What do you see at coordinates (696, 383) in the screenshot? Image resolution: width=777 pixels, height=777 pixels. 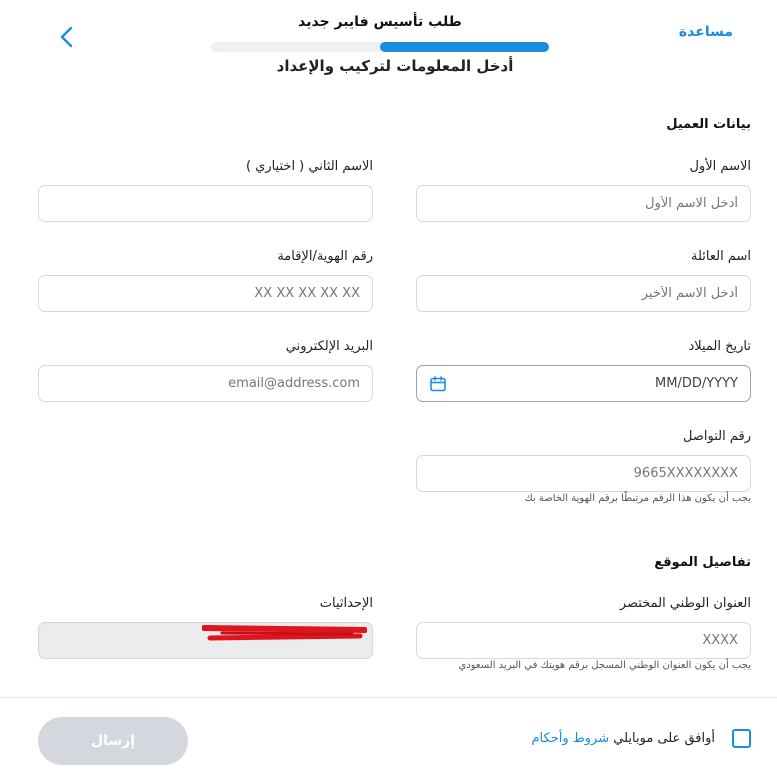 I see `birth-date-placeholder: MM/DD/YYYY` at bounding box center [696, 383].